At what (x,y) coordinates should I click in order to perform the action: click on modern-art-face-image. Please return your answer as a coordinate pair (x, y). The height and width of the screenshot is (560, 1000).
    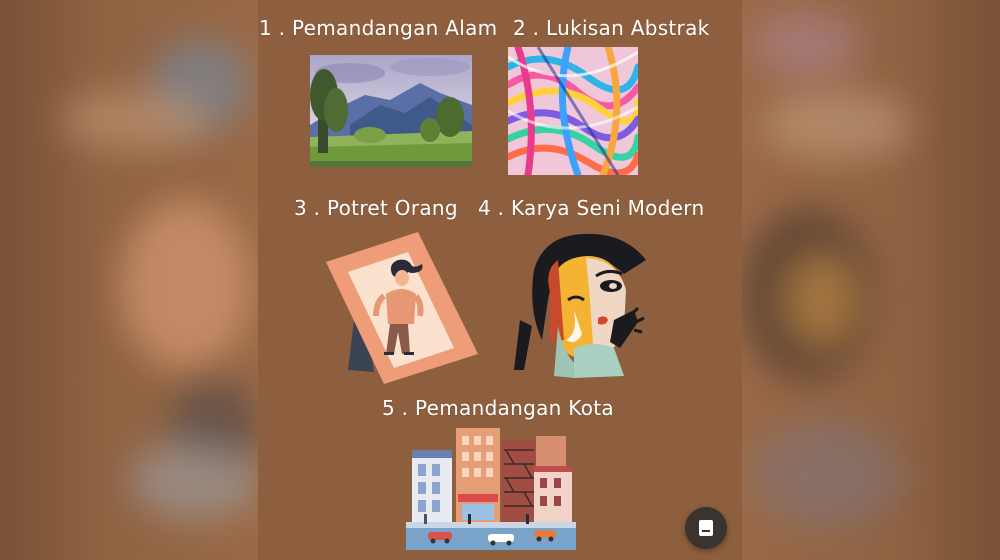
    Looking at the image, I should click on (580, 305).